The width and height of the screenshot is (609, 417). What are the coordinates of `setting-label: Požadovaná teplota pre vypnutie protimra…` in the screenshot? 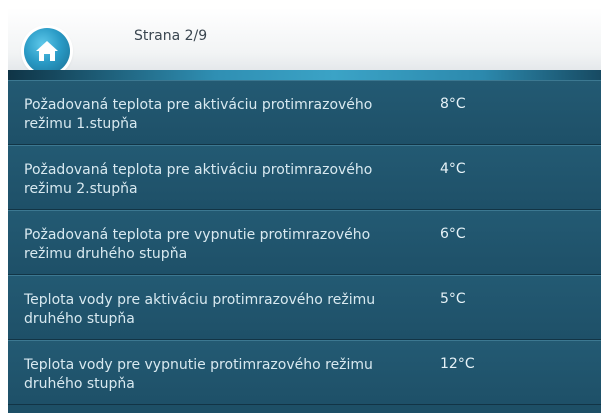 It's located at (197, 244).